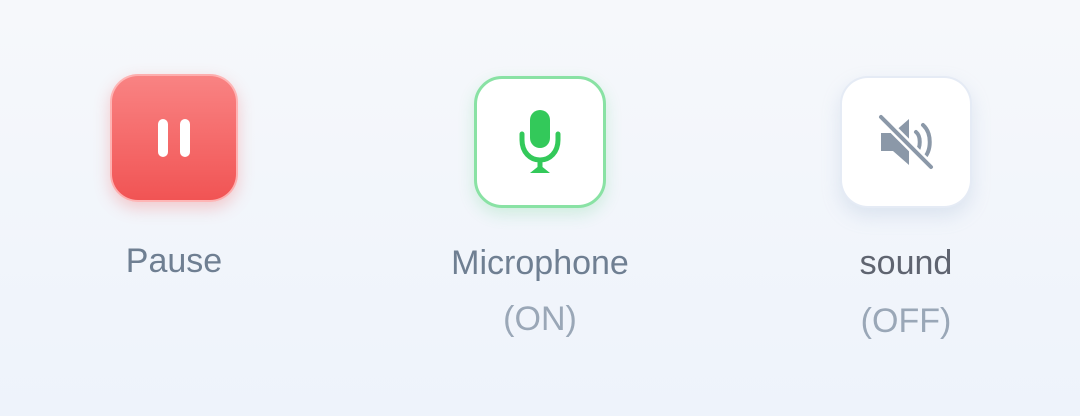 Image resolution: width=1080 pixels, height=416 pixels. Describe the element at coordinates (906, 209) in the screenshot. I see `sound-control: sound (OFF)` at that location.